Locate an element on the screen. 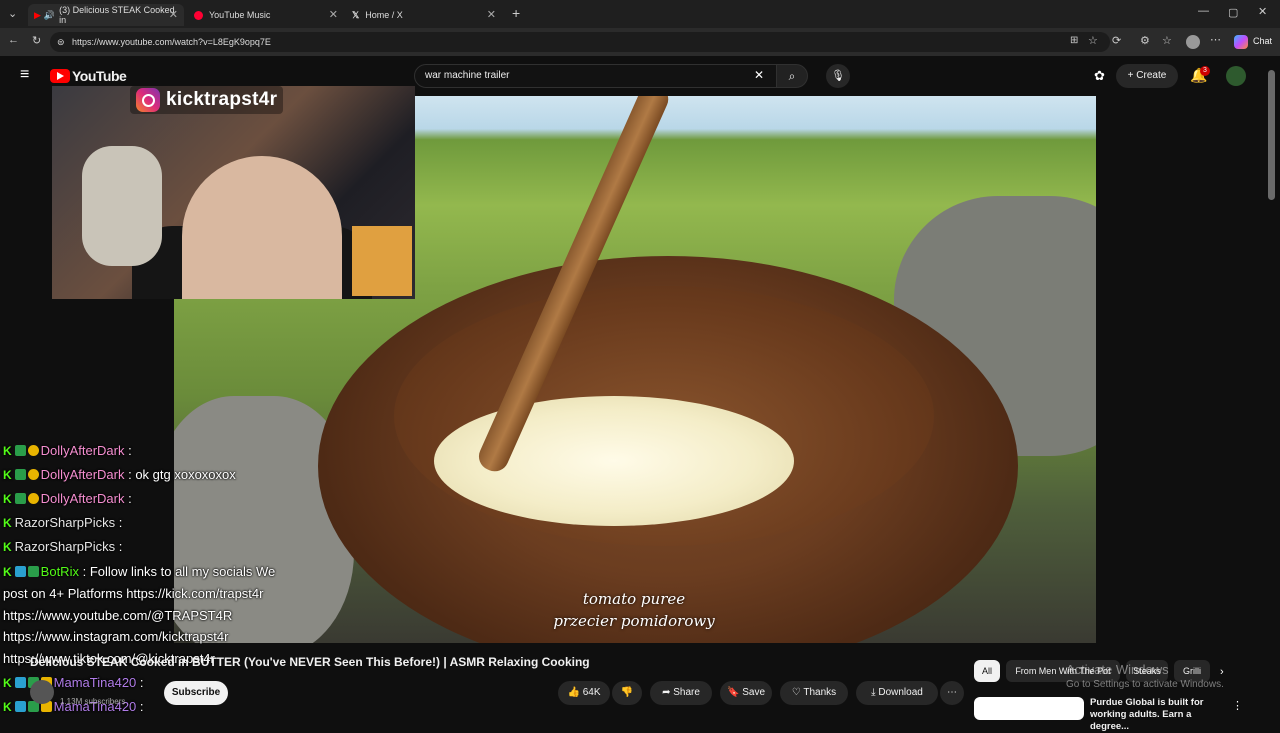  more-menu-icon: ⋯ is located at coordinates (1215, 39).